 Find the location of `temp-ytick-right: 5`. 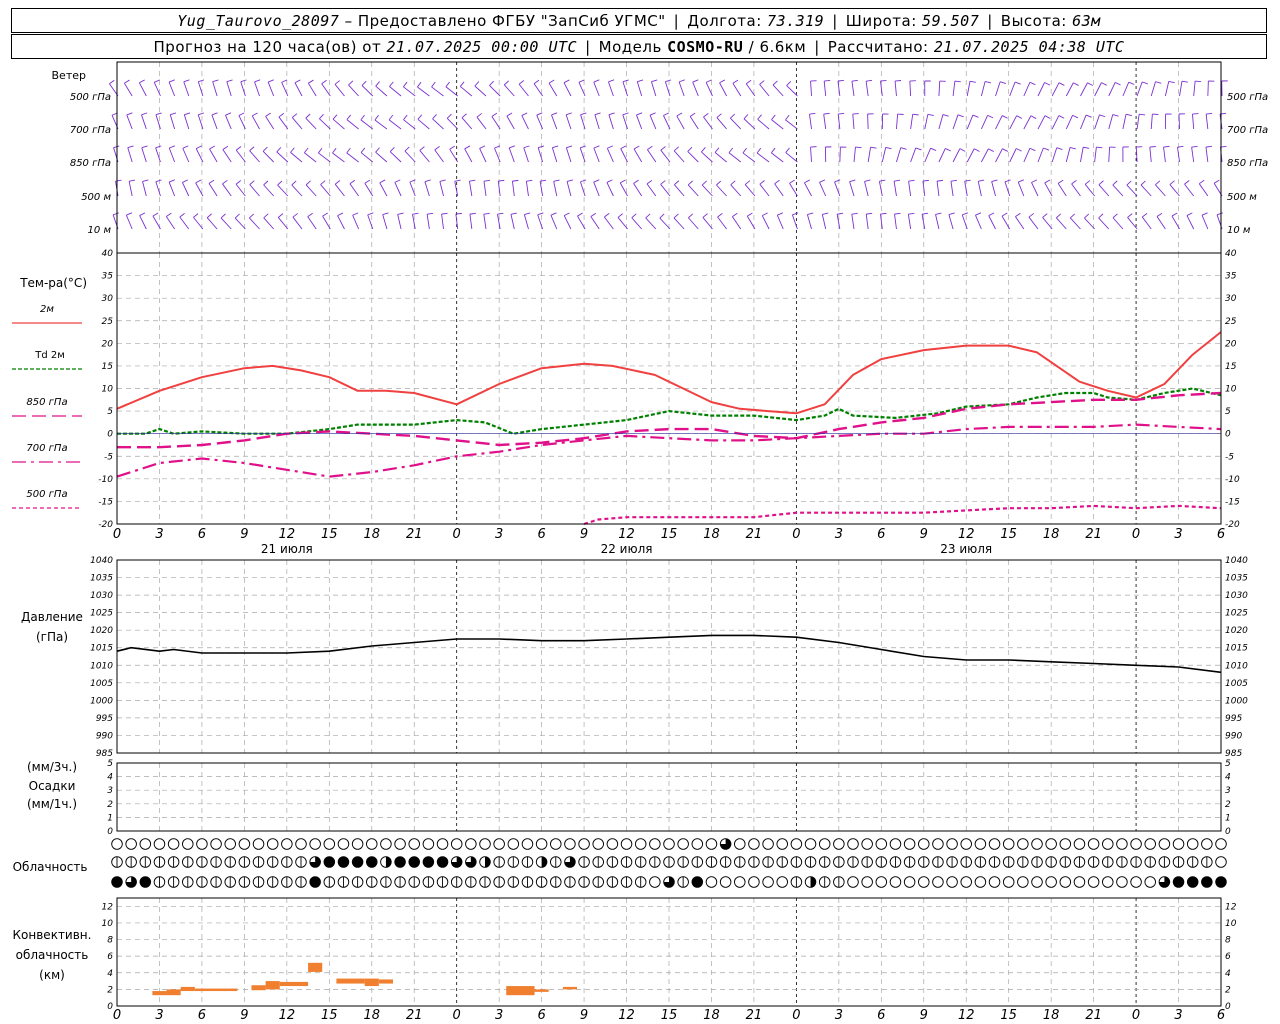

temp-ytick-right: 5 is located at coordinates (1228, 412).